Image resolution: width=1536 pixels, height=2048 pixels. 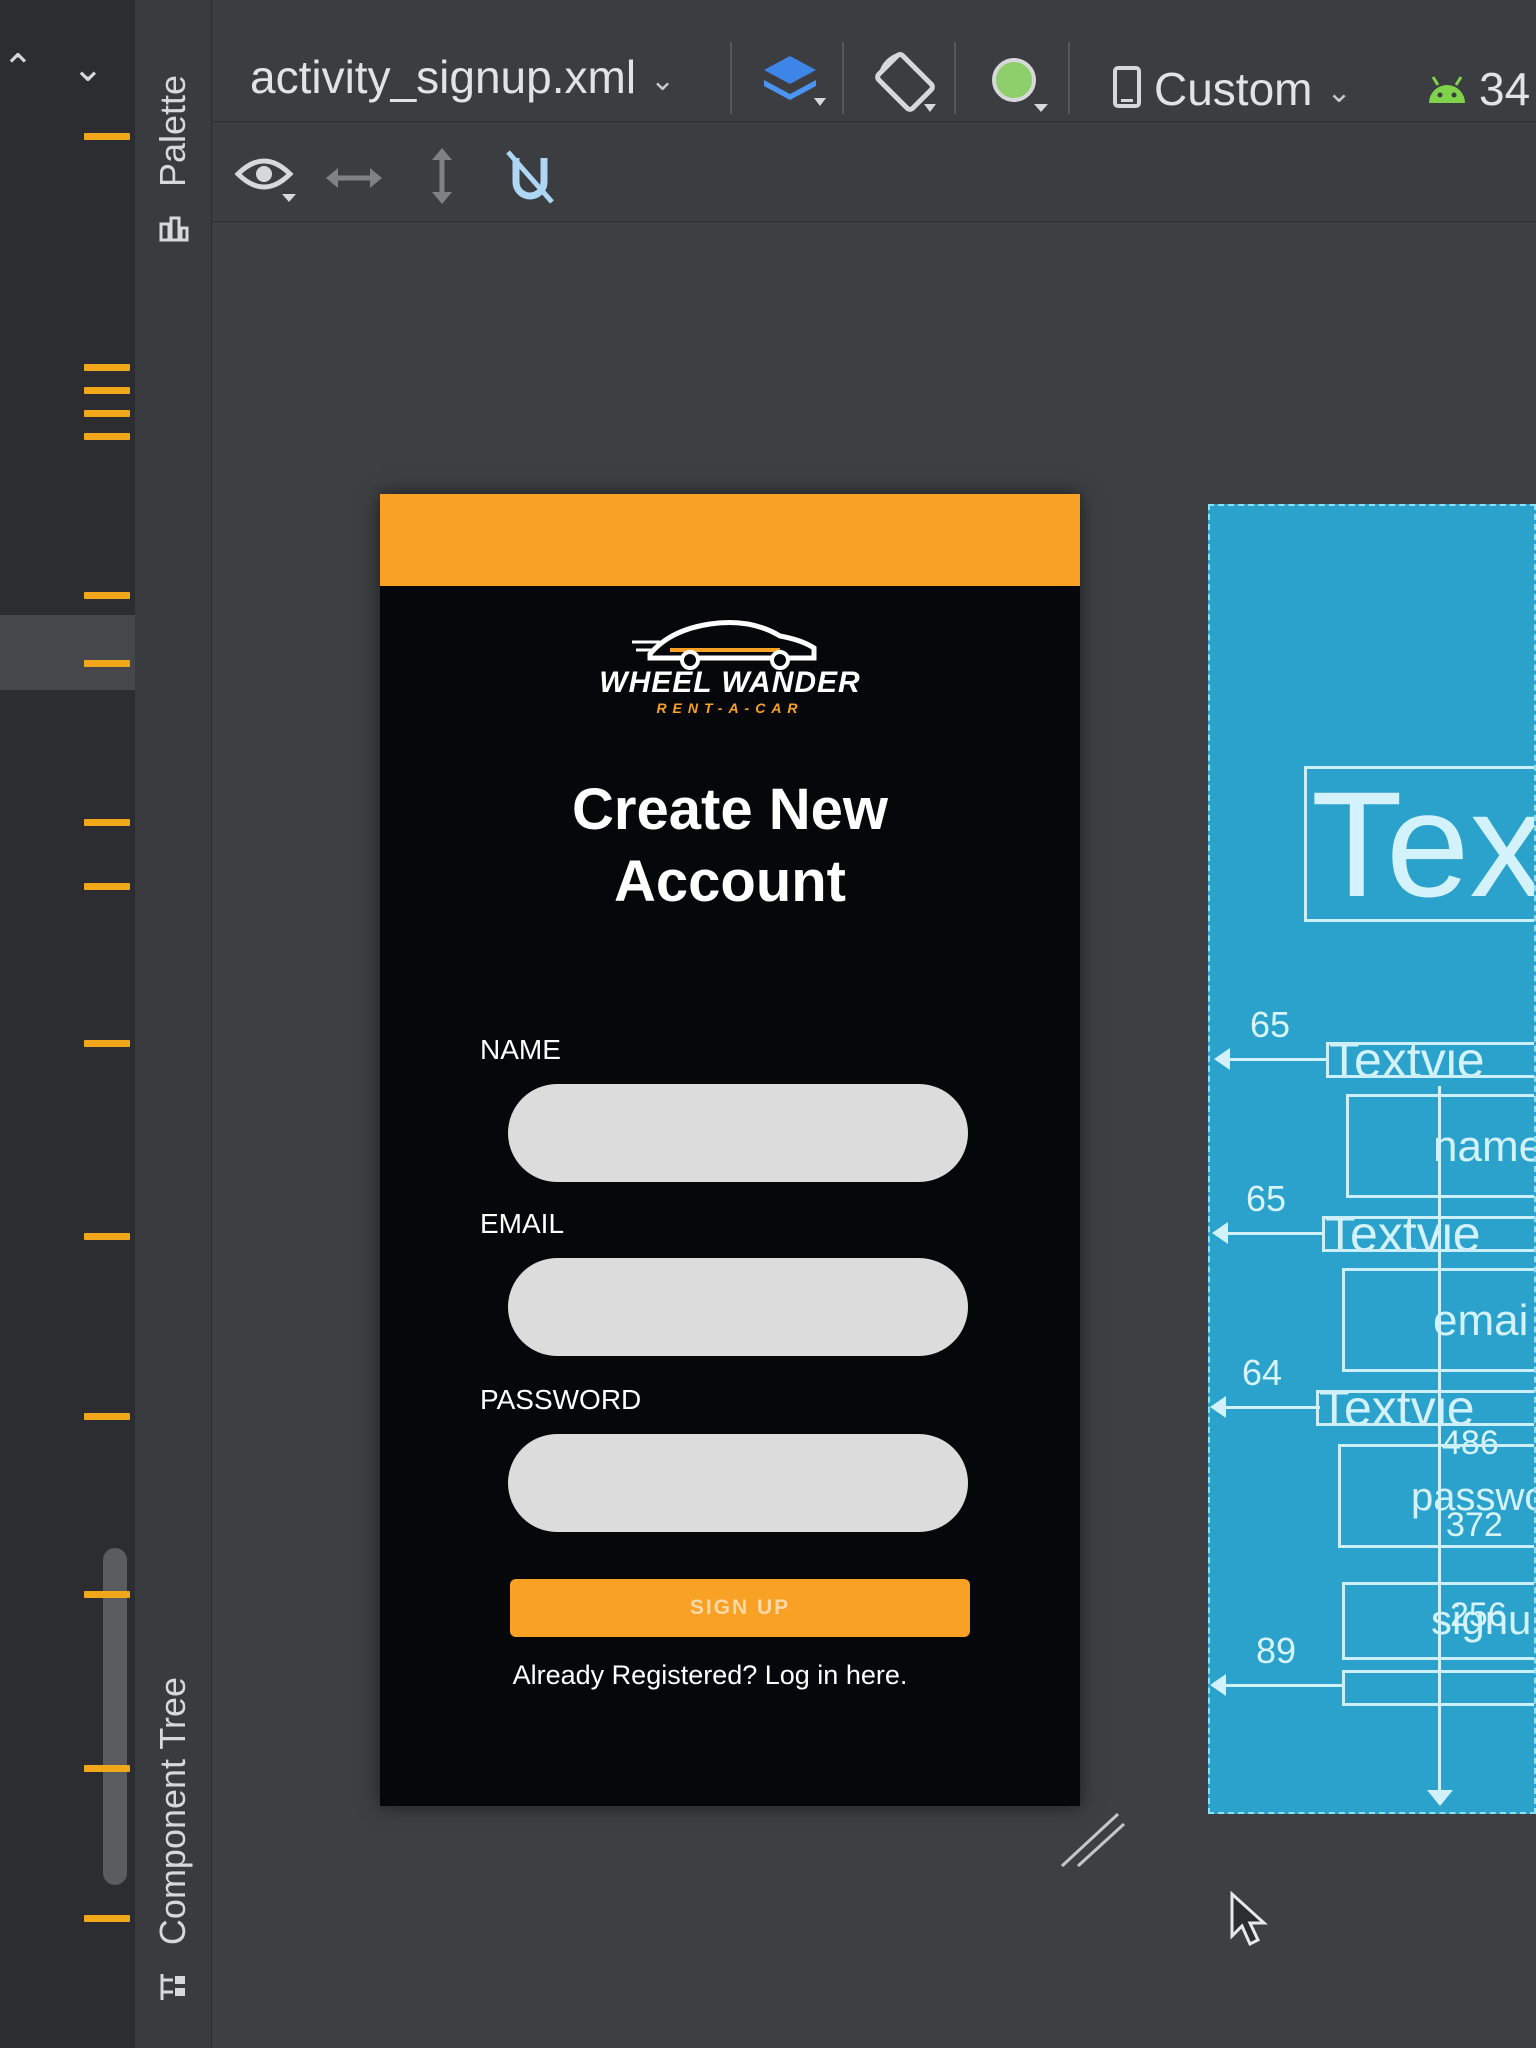 I want to click on design-surface-layers-icon, so click(x=795, y=82).